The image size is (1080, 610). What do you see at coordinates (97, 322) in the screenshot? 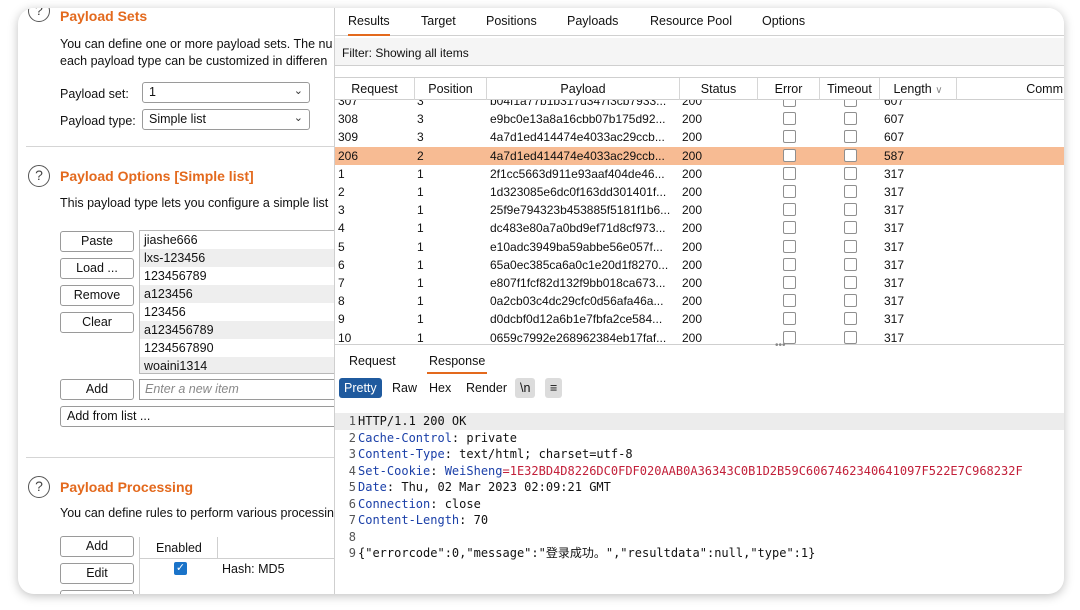
I see `clear-button: Clear` at bounding box center [97, 322].